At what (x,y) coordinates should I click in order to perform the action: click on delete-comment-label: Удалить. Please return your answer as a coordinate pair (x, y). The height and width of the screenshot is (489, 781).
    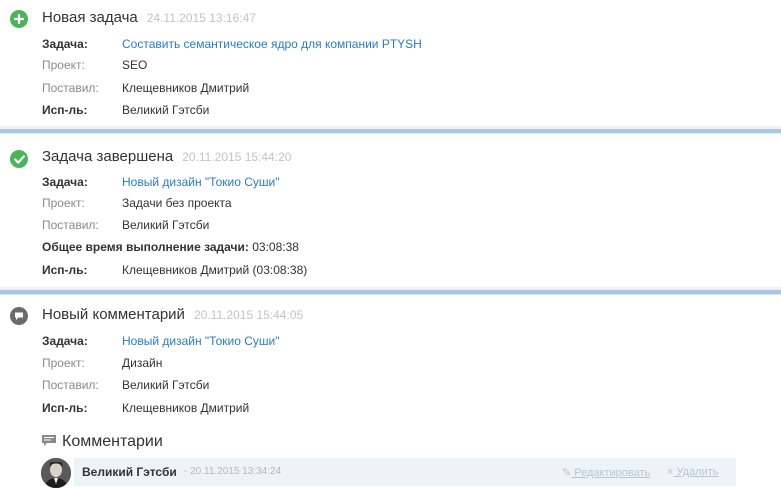
    Looking at the image, I should click on (697, 472).